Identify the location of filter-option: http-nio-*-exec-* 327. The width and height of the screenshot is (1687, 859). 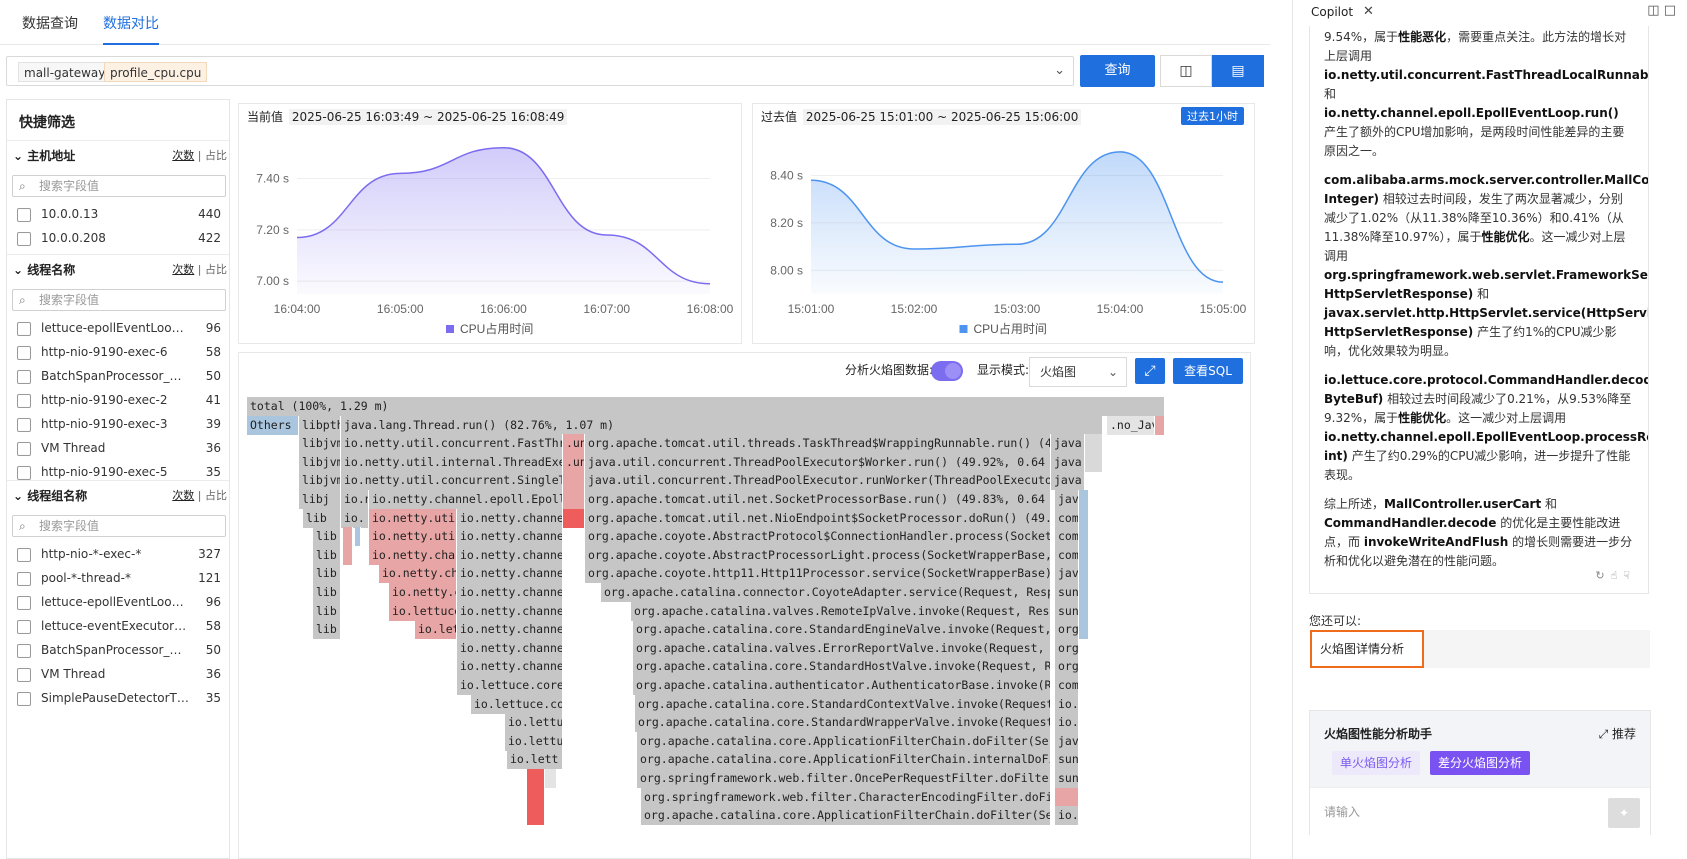
(118, 554).